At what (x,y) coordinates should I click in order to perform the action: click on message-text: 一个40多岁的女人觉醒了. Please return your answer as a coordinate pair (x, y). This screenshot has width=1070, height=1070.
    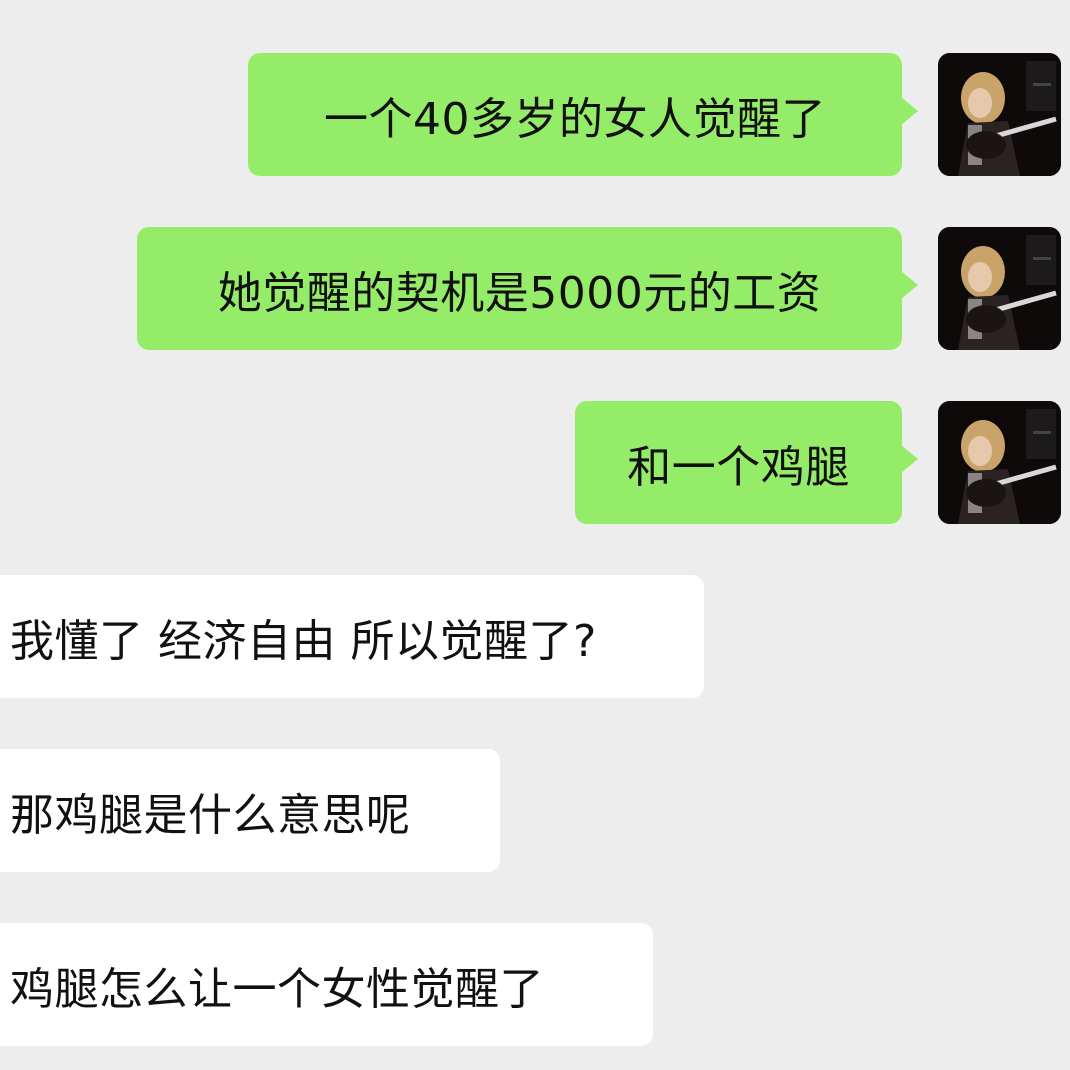
    Looking at the image, I should click on (575, 119).